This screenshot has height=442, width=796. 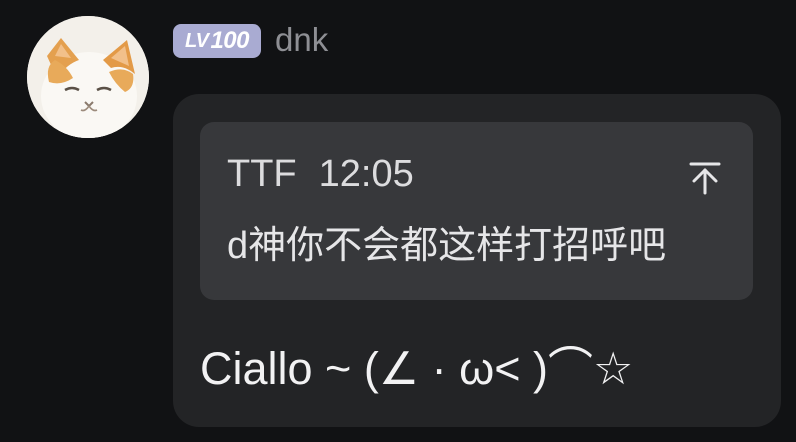 I want to click on cat-avatar-icon, so click(x=88, y=77).